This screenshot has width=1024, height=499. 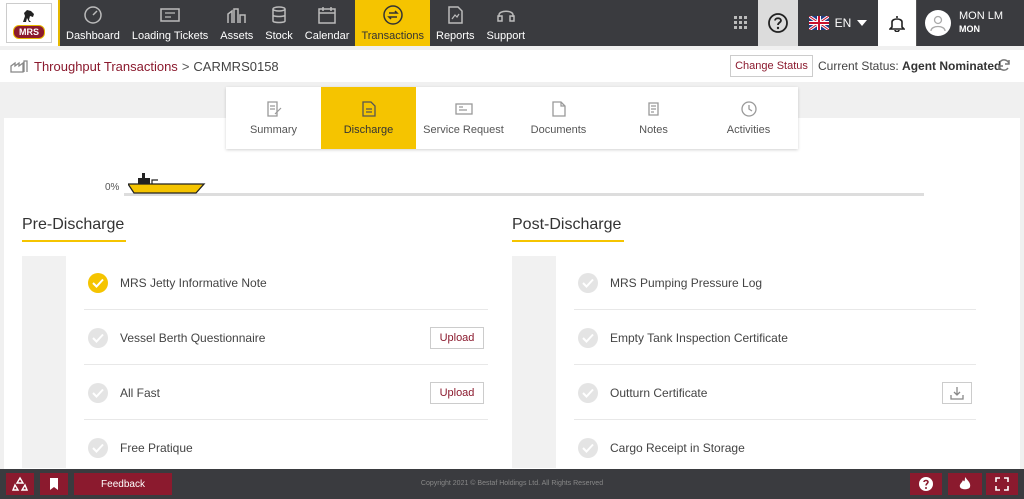 I want to click on language-label: EN, so click(x=843, y=23).